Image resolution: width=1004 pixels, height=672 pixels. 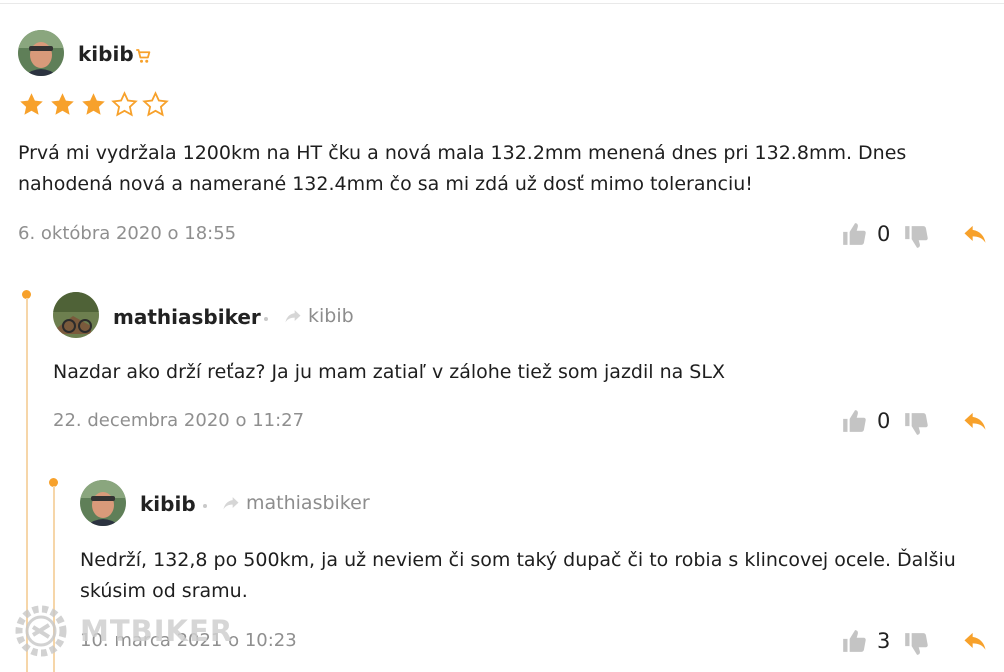 What do you see at coordinates (41, 631) in the screenshot?
I see `mtbiker-gear-logo-icon` at bounding box center [41, 631].